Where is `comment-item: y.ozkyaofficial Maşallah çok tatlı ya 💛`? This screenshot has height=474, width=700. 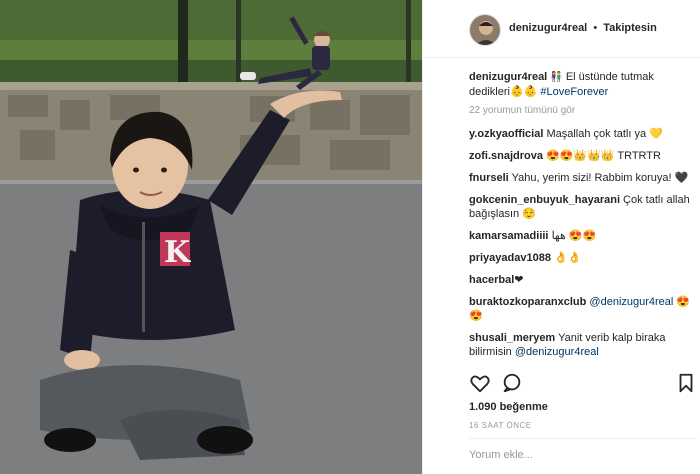 comment-item: y.ozkyaofficial Maşallah çok tatlı ya 💛 is located at coordinates (583, 134).